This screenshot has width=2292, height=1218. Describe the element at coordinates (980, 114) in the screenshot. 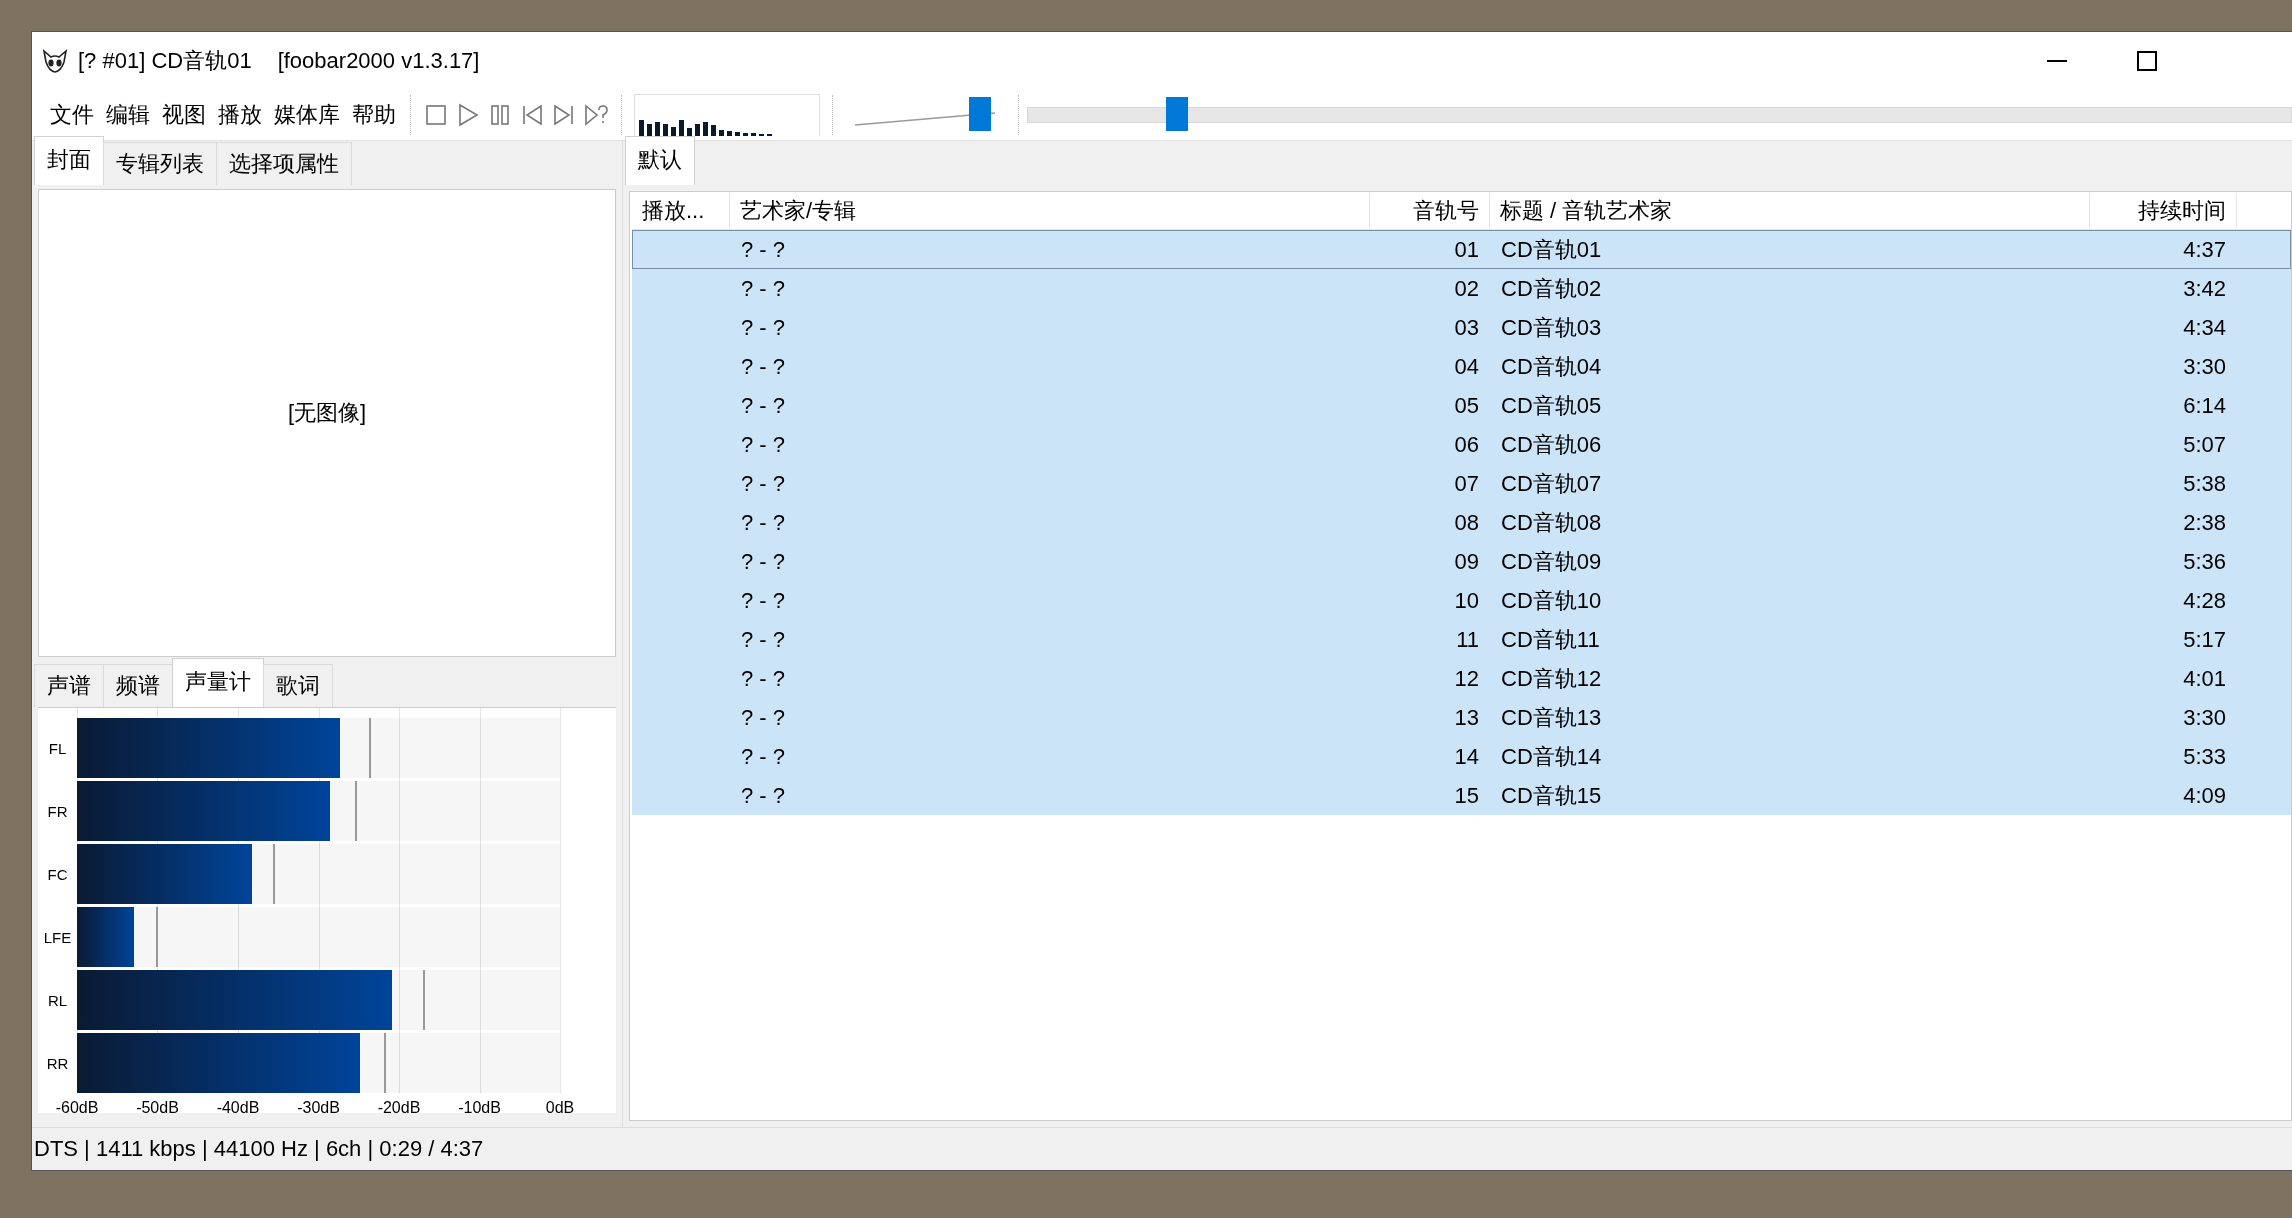

I see `volume-thumb` at that location.